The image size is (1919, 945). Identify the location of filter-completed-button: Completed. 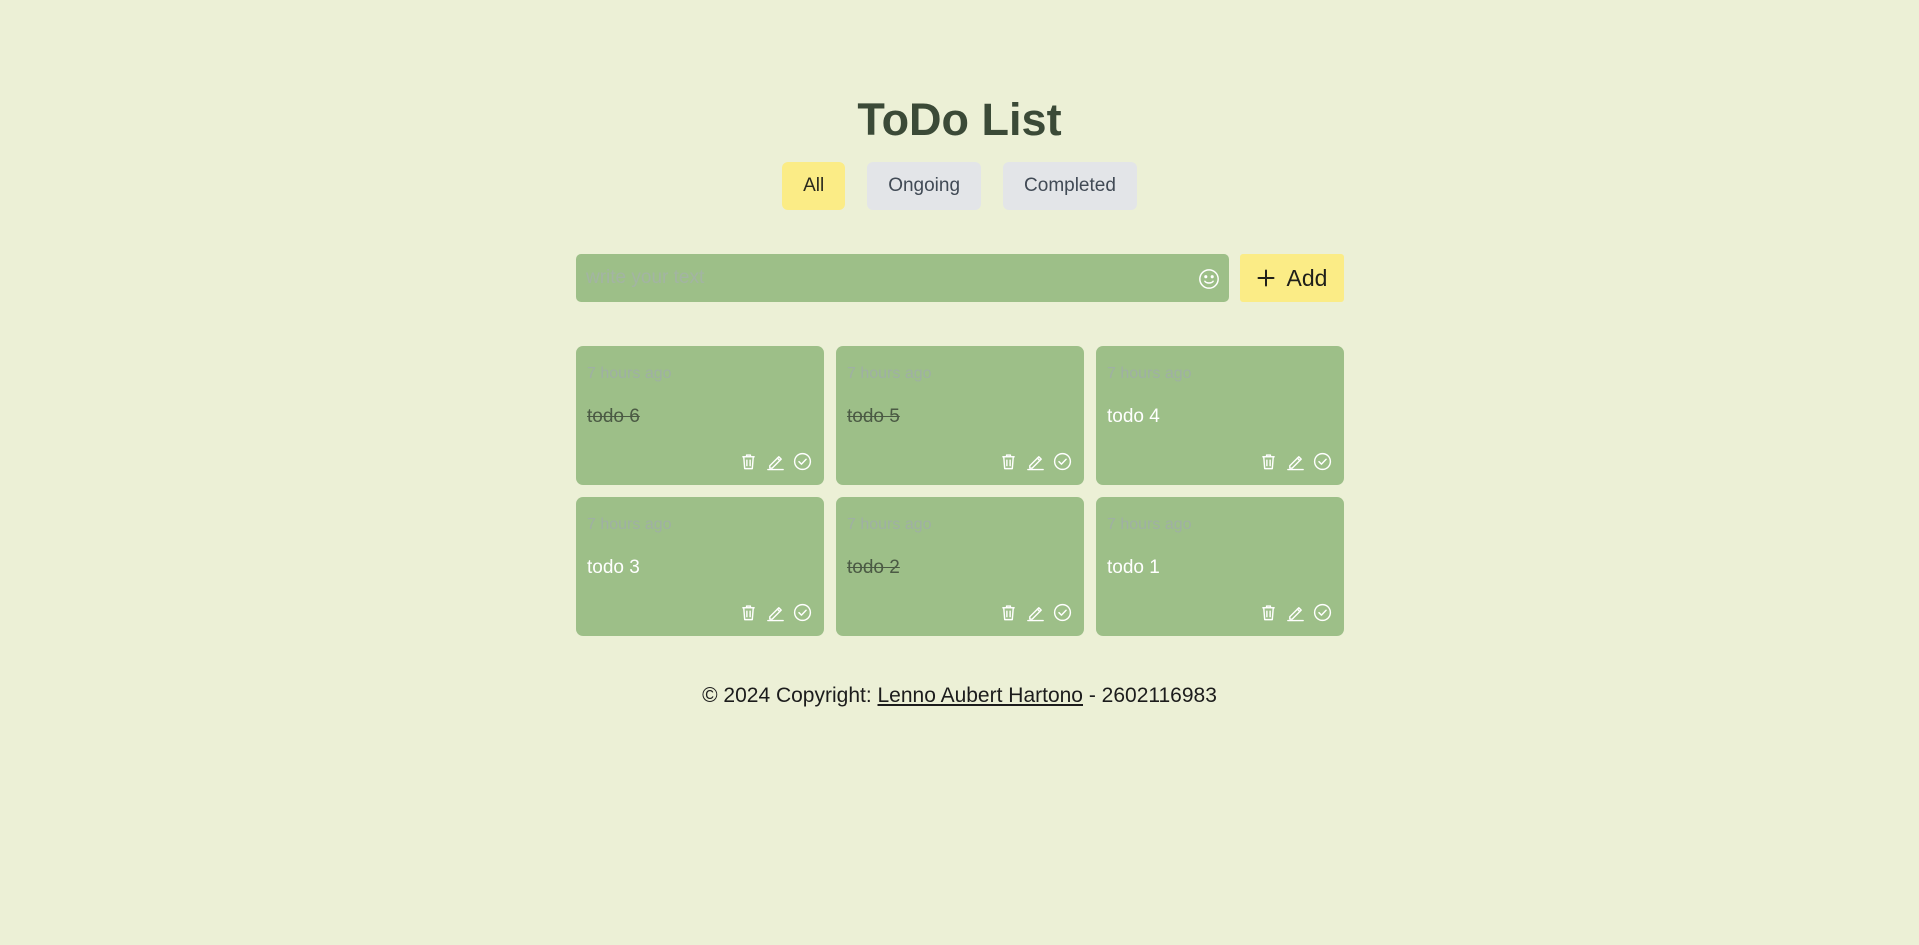
(1070, 186).